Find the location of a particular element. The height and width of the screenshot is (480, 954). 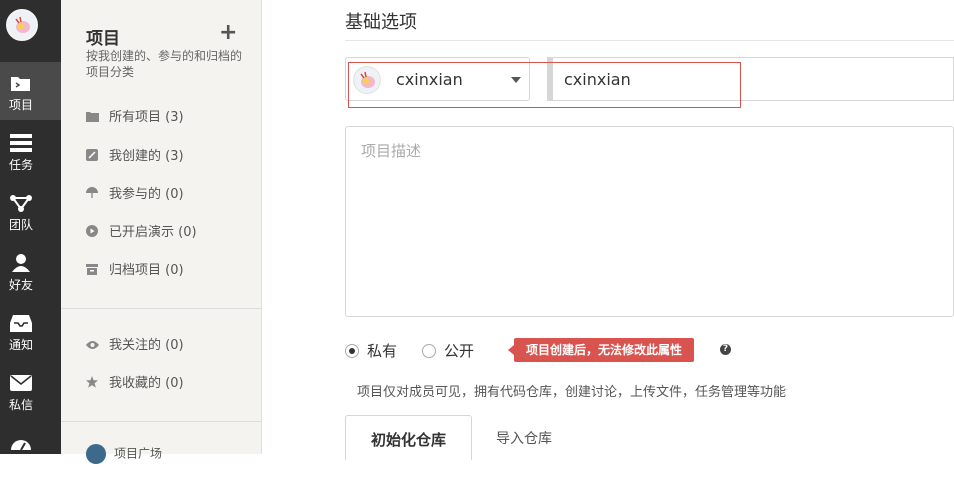

avatar is located at coordinates (22, 25).